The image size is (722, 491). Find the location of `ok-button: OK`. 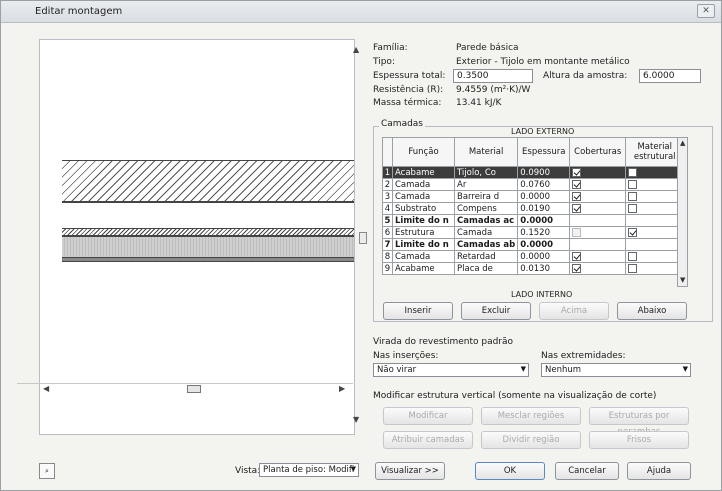

ok-button: OK is located at coordinates (510, 471).